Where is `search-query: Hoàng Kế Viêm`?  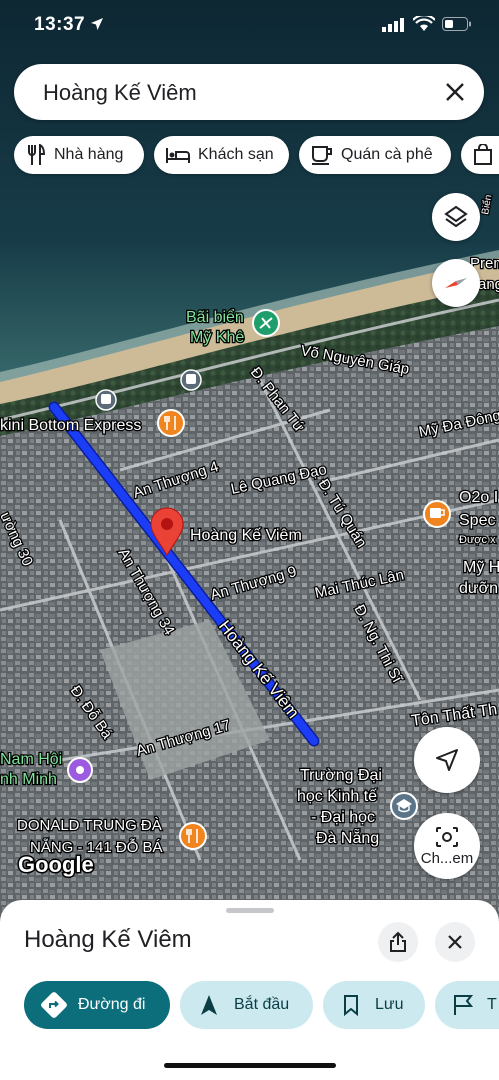
search-query: Hoàng Kế Viêm is located at coordinates (120, 93).